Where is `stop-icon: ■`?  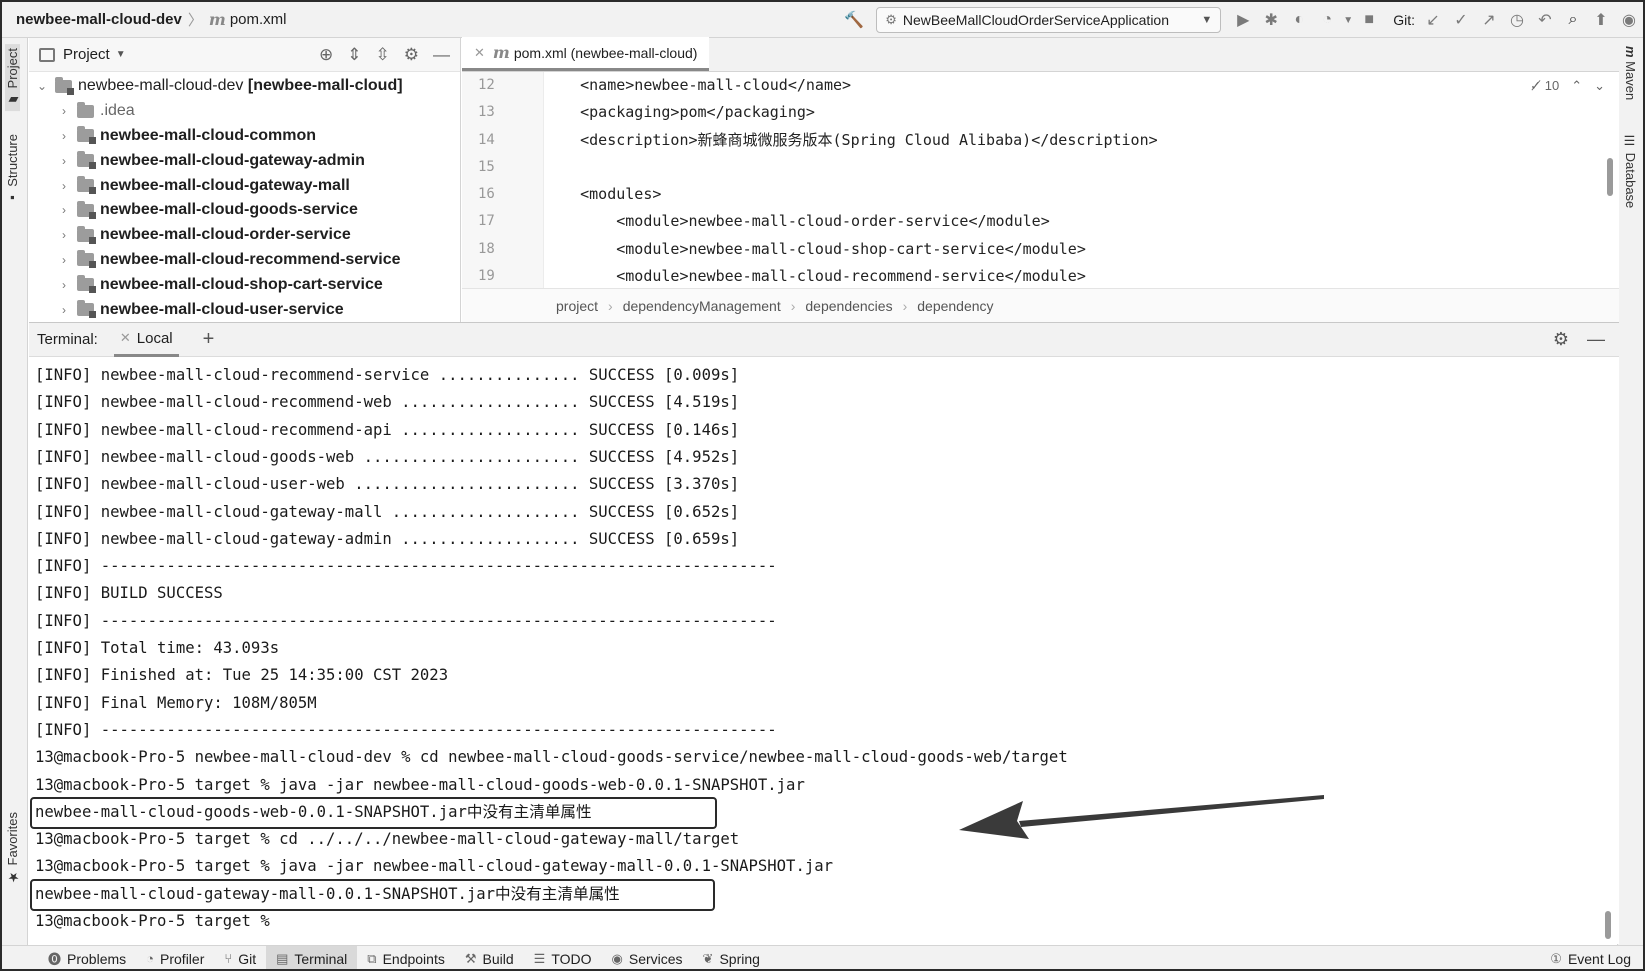
stop-icon: ■ is located at coordinates (1369, 20).